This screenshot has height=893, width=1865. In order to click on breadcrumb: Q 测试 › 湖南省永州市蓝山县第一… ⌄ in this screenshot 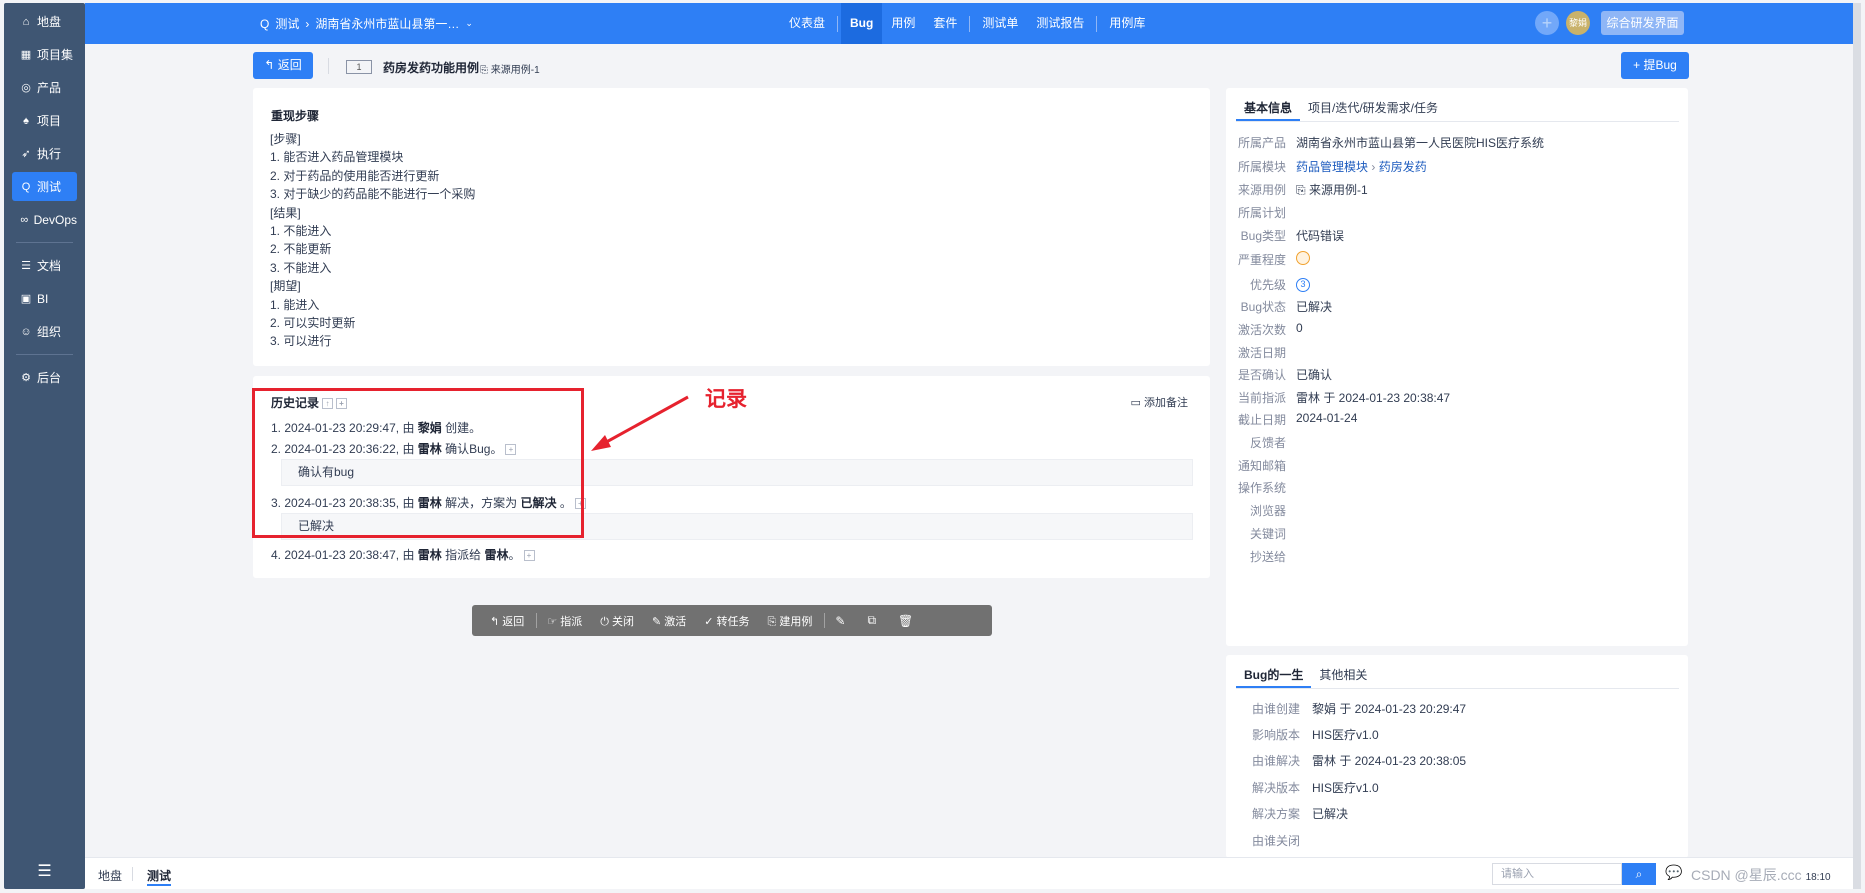, I will do `click(366, 23)`.